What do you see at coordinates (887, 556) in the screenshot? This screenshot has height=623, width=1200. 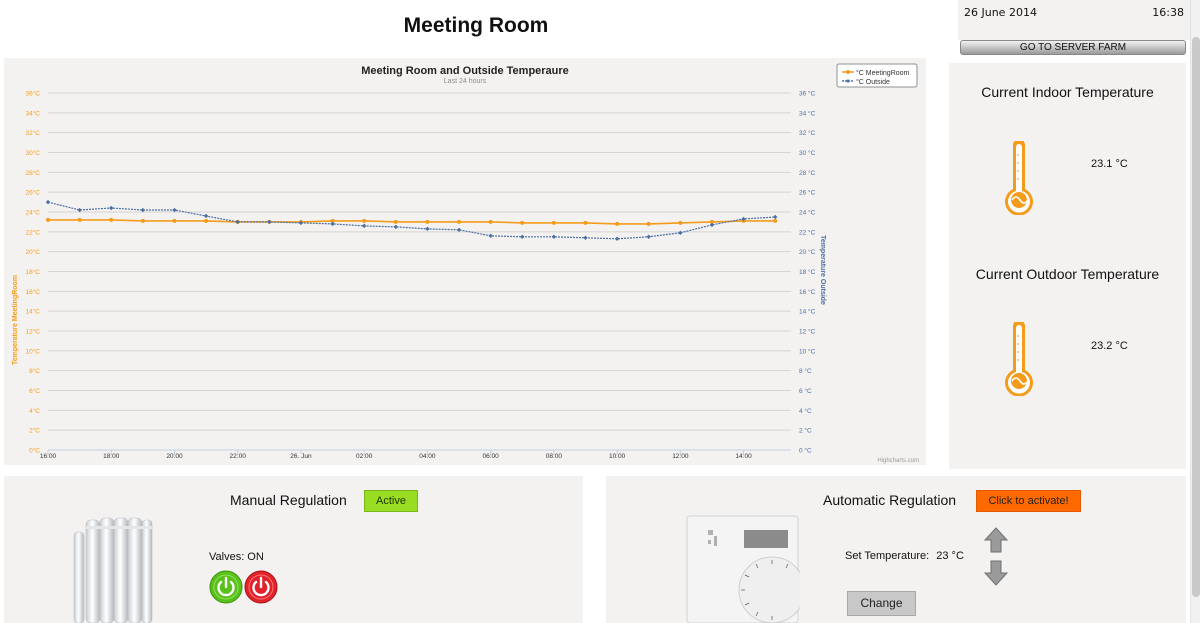 I see `set-temperature-label: Set Temperature:` at bounding box center [887, 556].